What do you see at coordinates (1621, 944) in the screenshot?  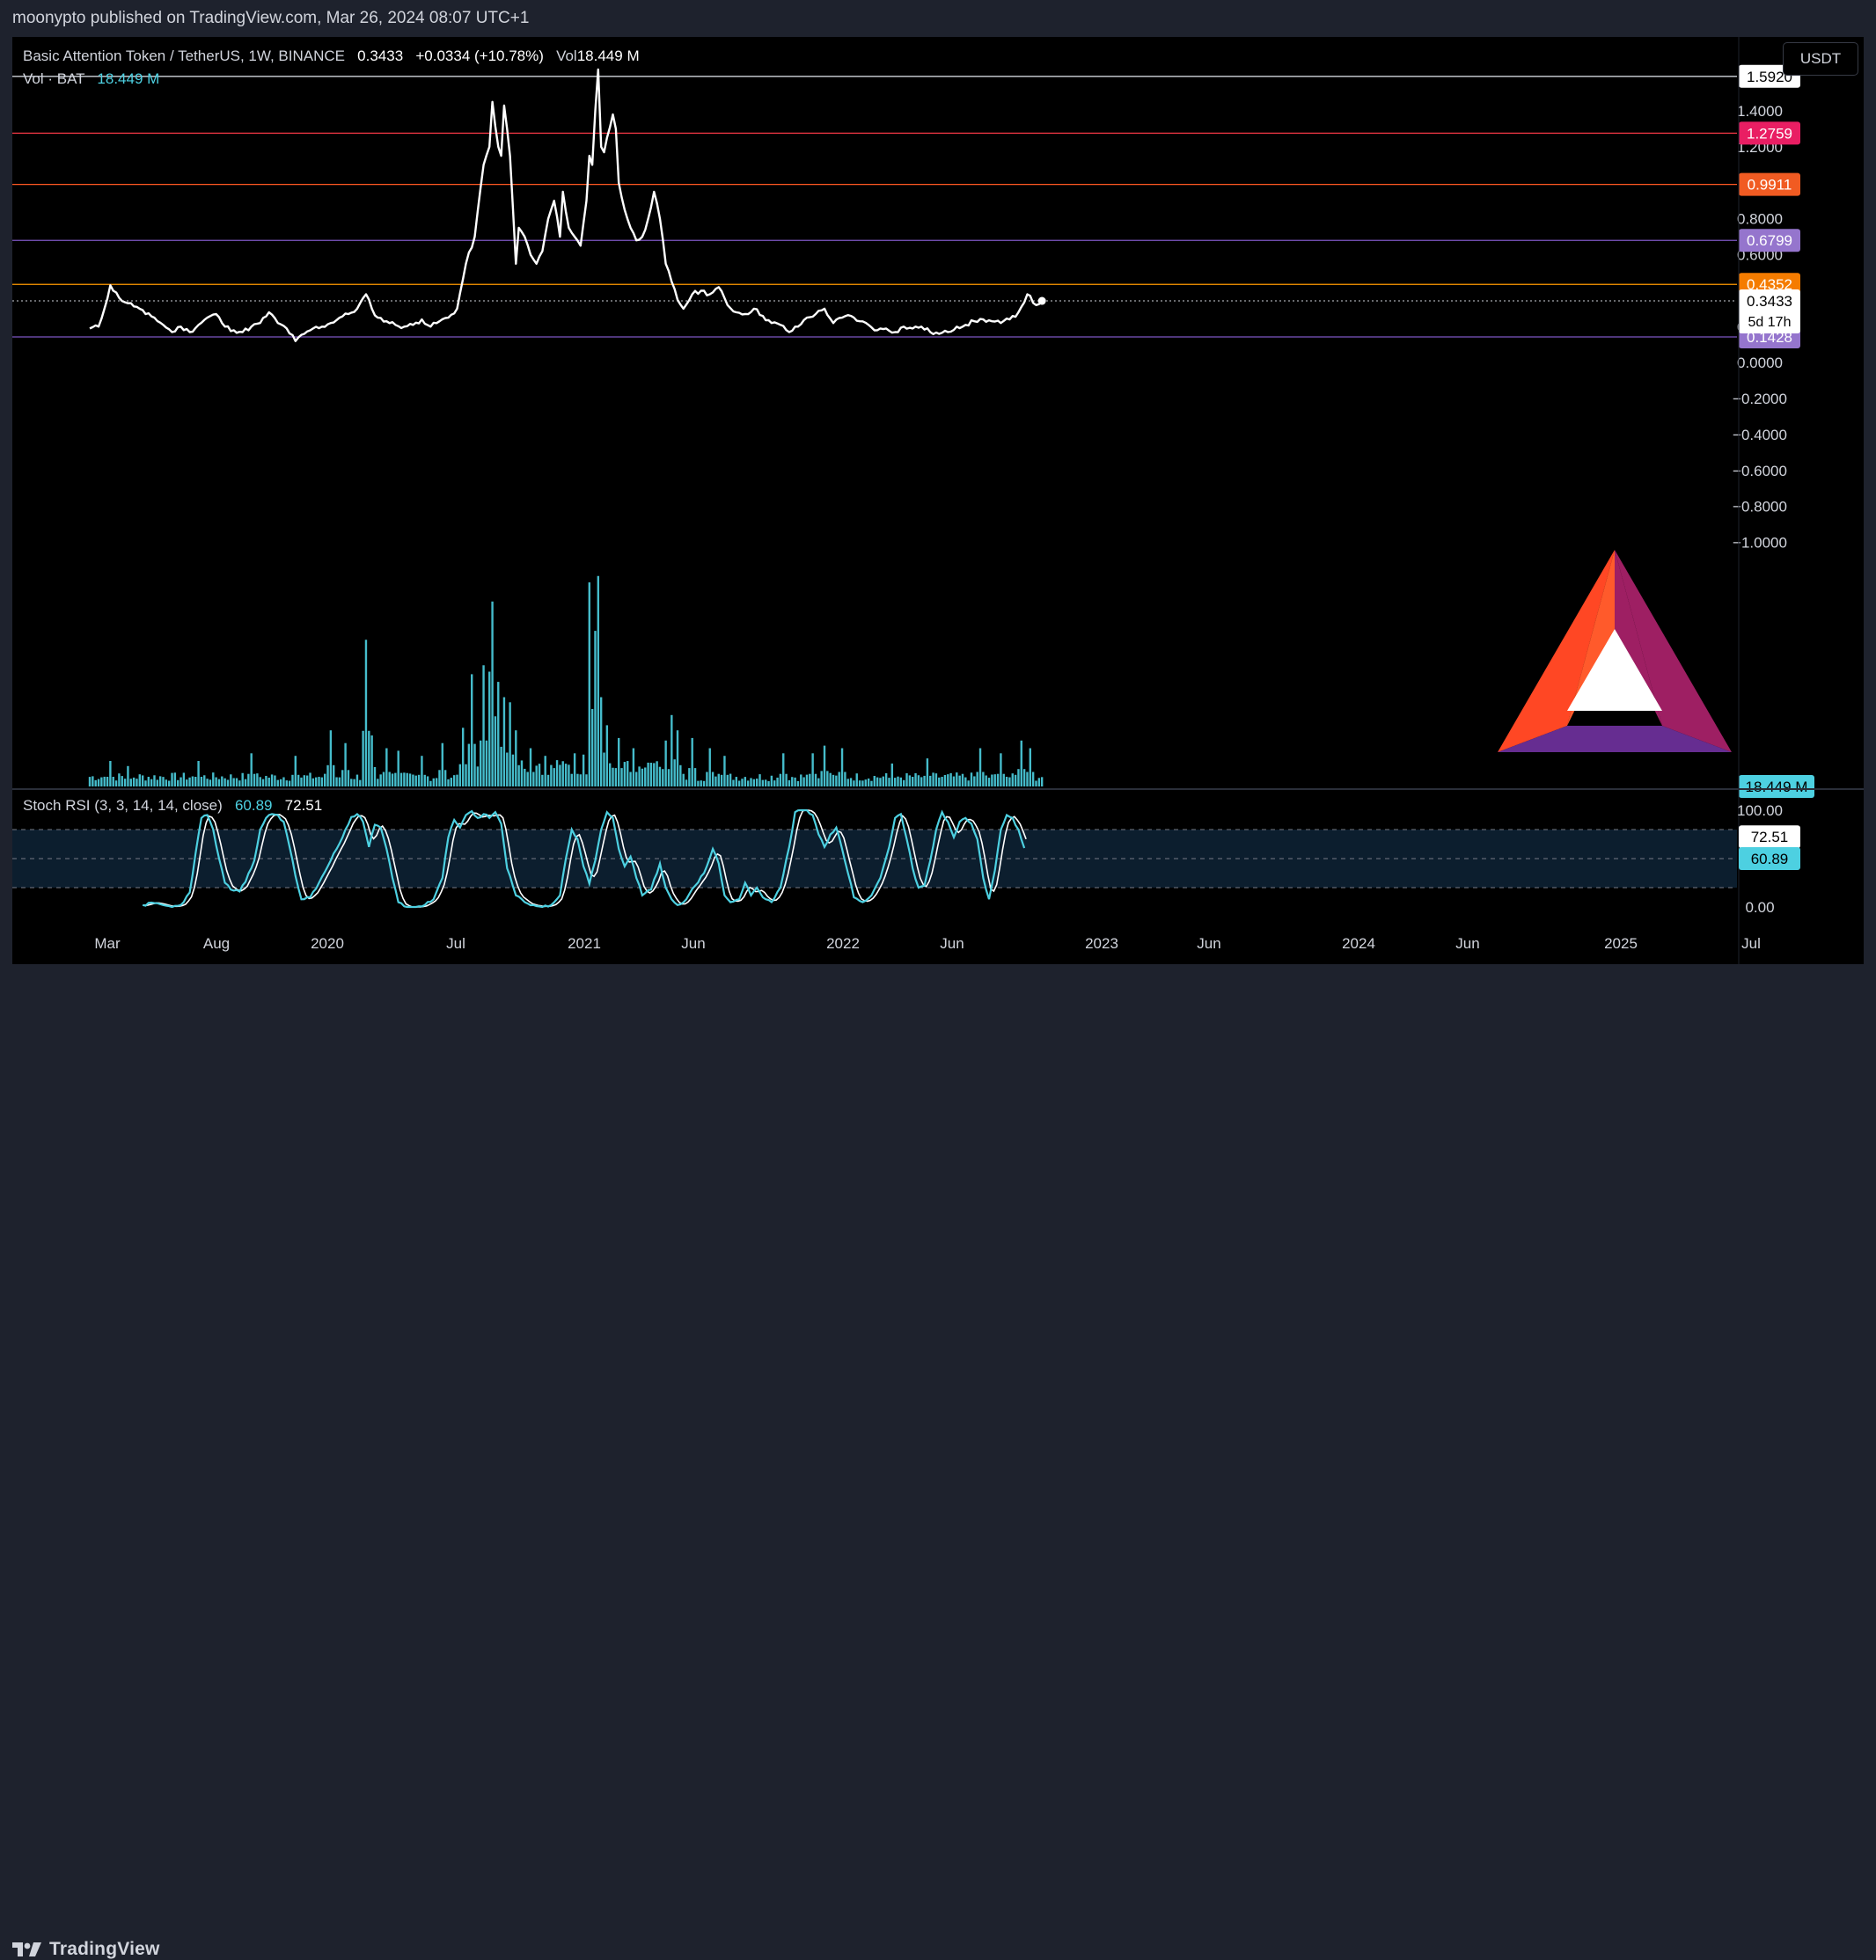 I see `x-tick-label: 2025` at bounding box center [1621, 944].